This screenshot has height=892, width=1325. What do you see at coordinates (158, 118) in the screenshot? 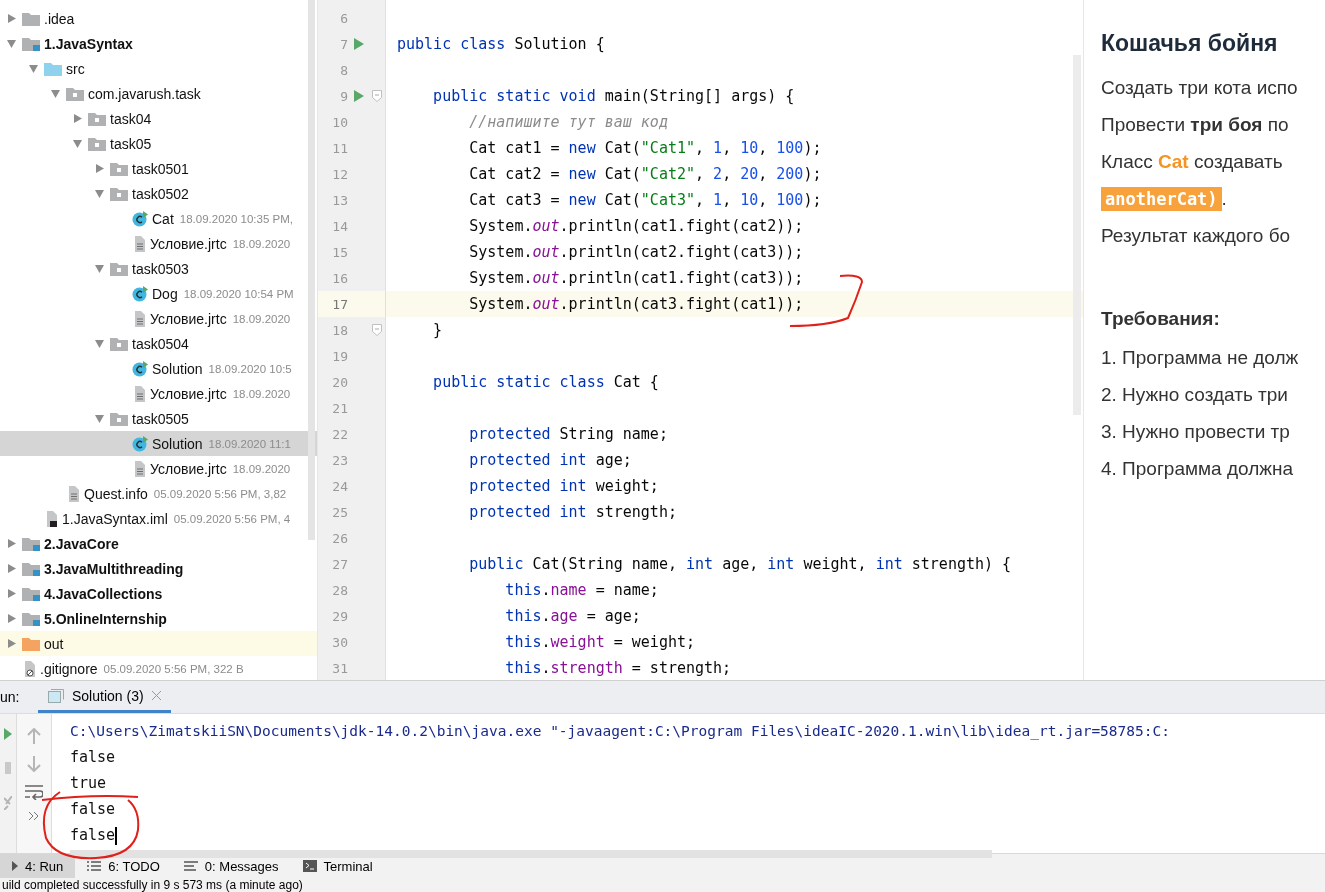
I see `tree-item: task04` at bounding box center [158, 118].